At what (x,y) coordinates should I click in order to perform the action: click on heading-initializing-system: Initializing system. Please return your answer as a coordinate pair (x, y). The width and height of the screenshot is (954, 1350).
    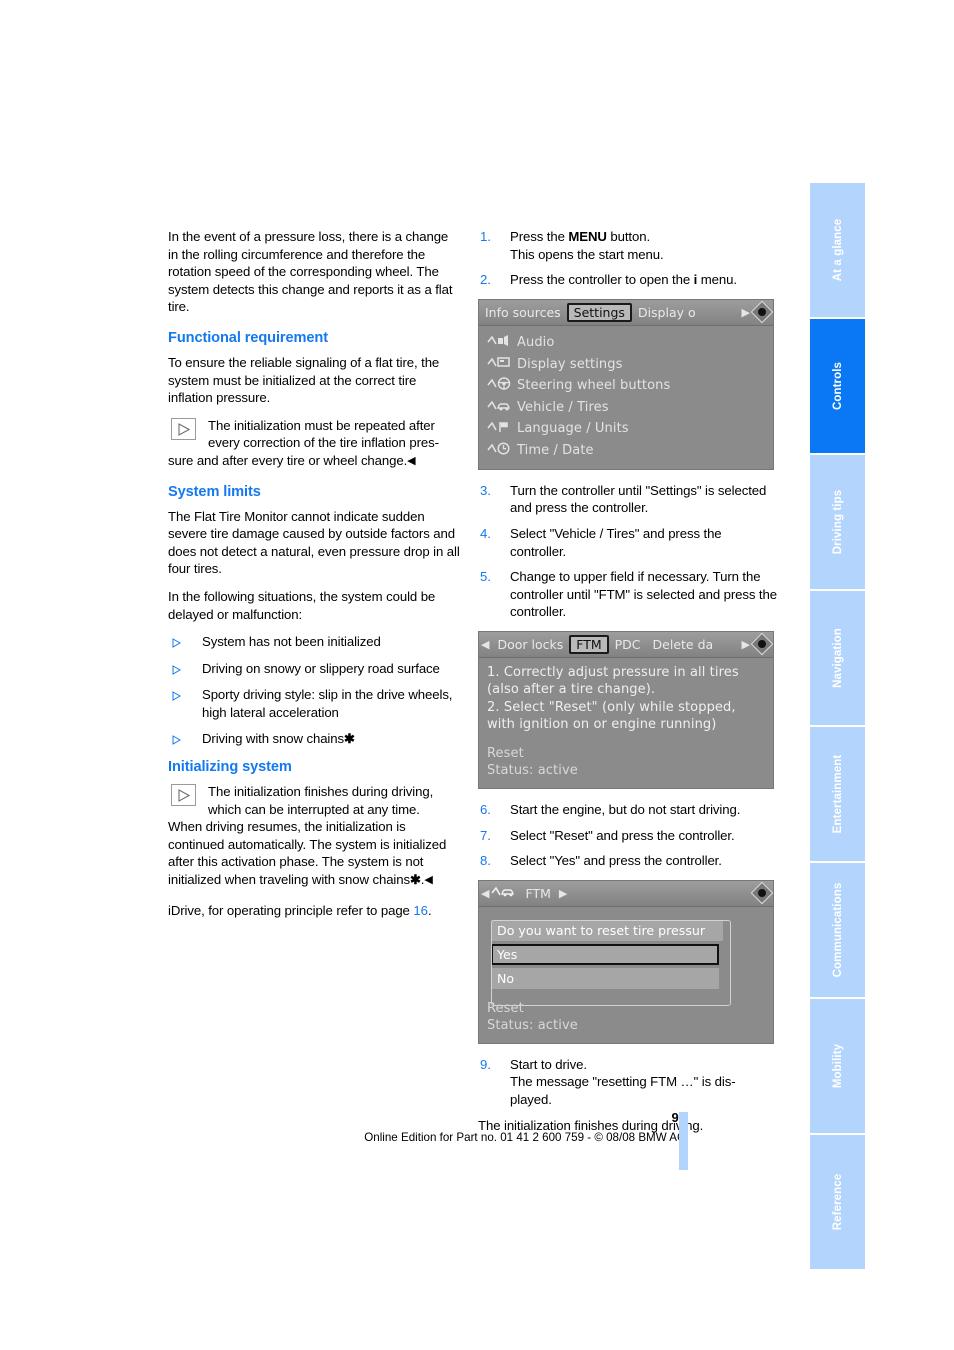
    Looking at the image, I should click on (230, 767).